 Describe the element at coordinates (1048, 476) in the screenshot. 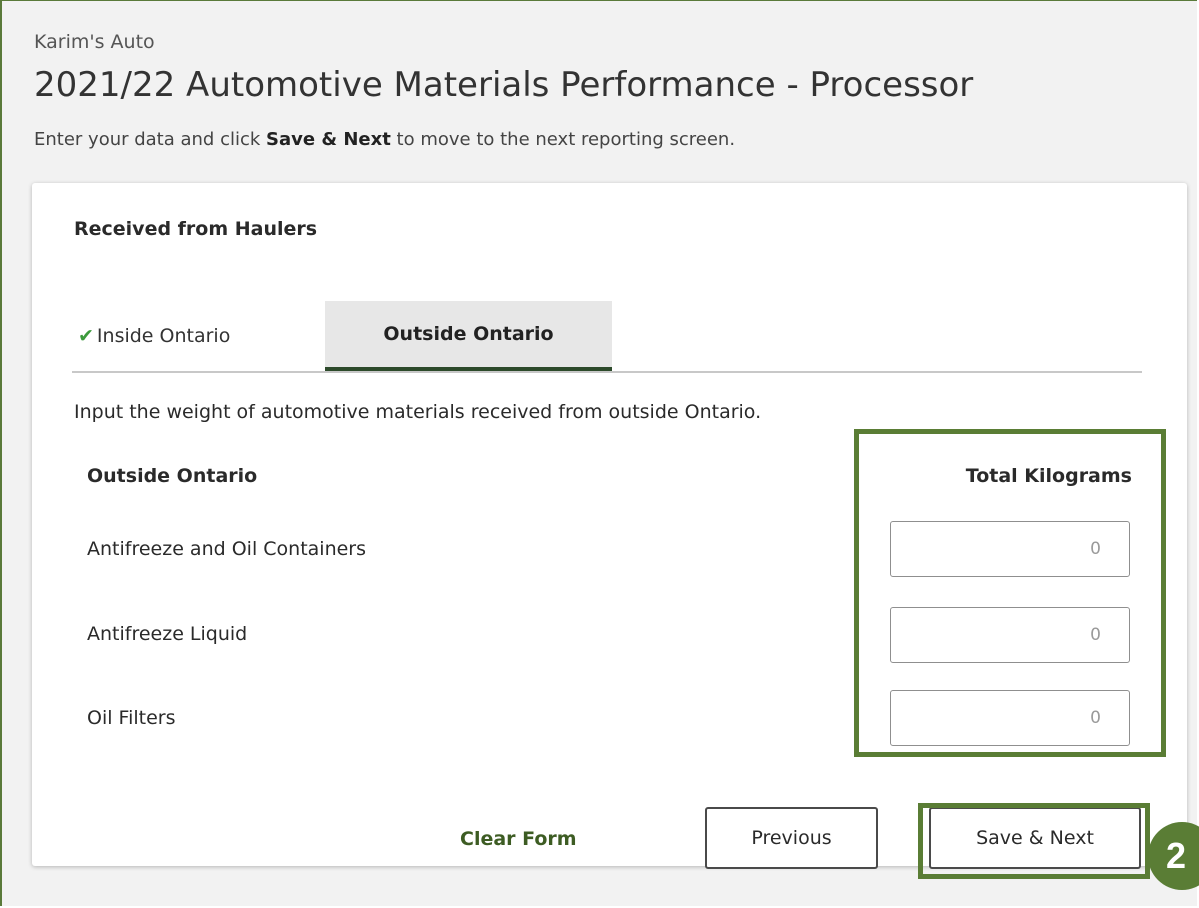

I see `column-header-kilograms: Total Kilograms` at that location.